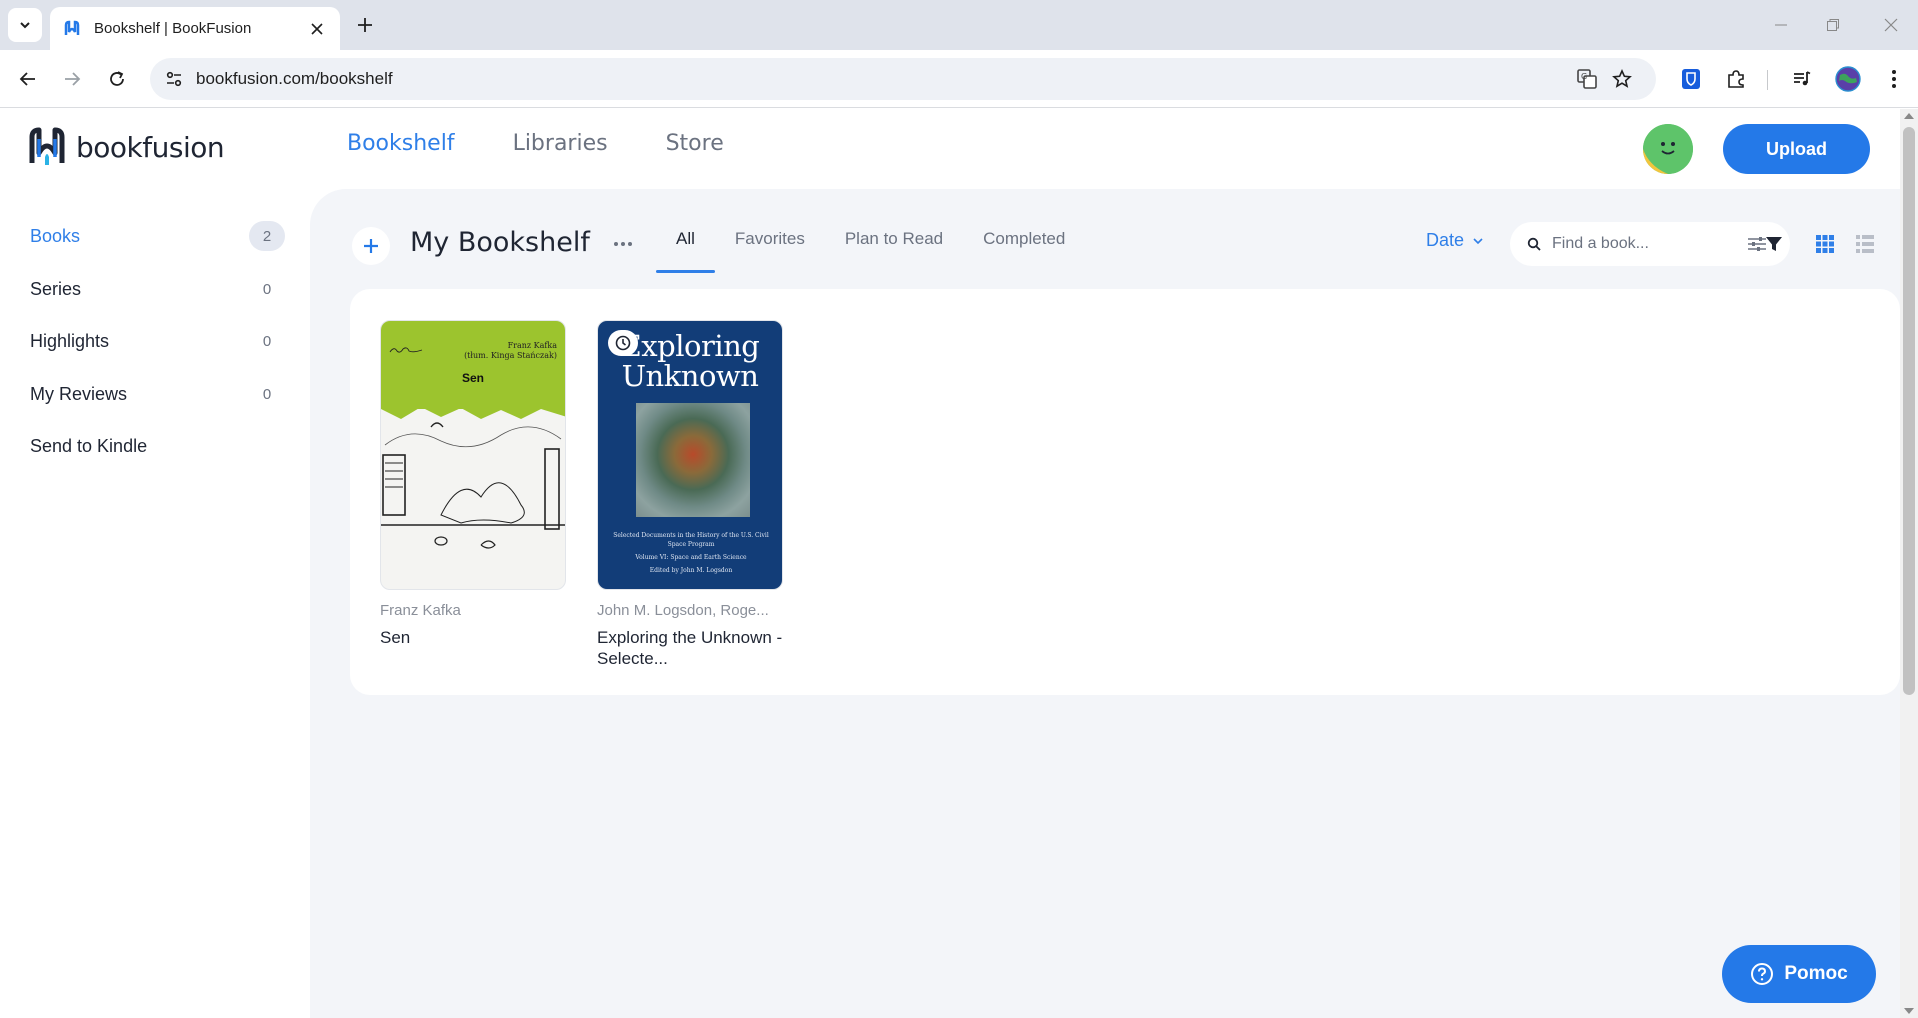 The height and width of the screenshot is (1018, 1918). I want to click on page-scrollbar, so click(1909, 563).